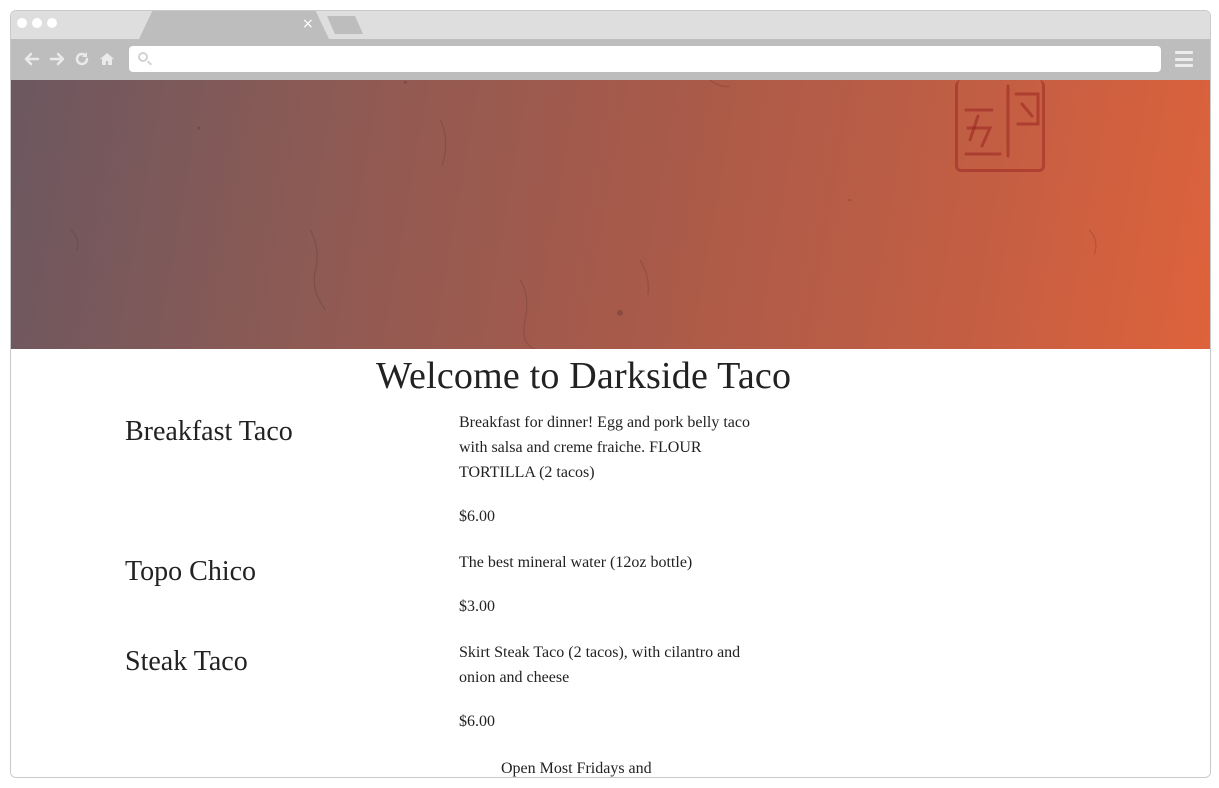  Describe the element at coordinates (345, 25) in the screenshot. I see `new-tab-button` at that location.